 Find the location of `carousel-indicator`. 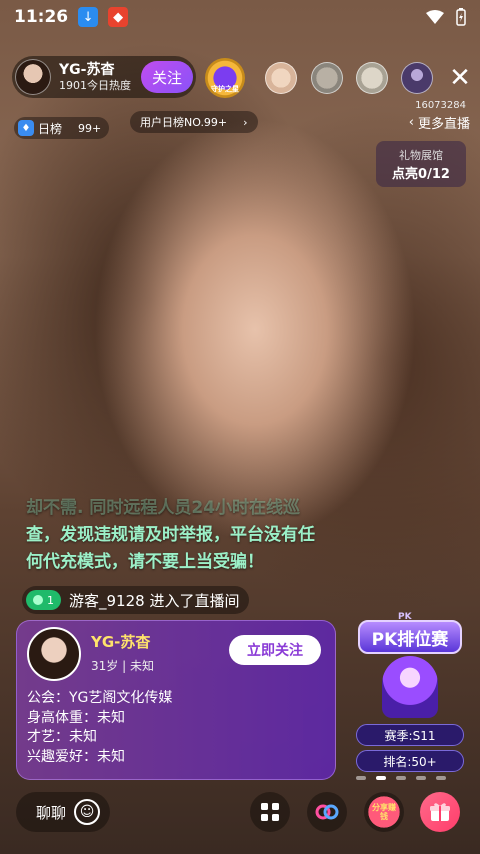

carousel-indicator is located at coordinates (401, 778).